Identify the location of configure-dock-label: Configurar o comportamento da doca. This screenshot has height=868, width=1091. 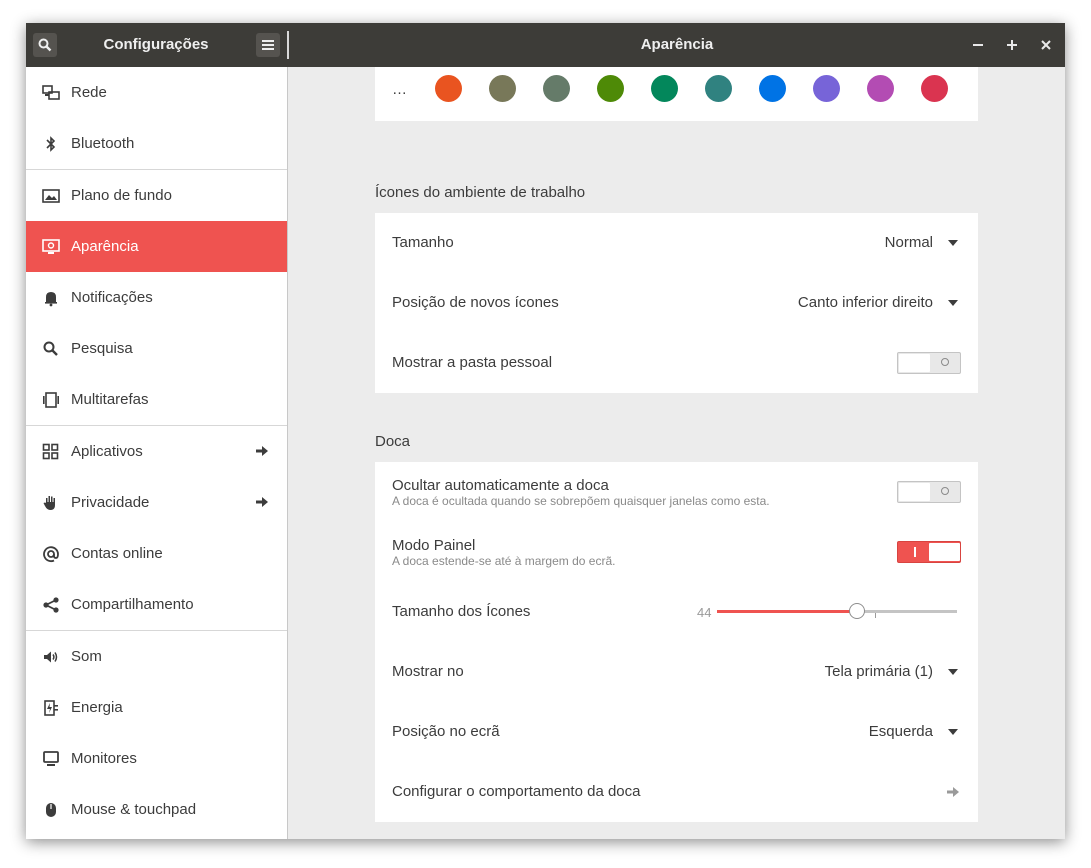
(516, 791).